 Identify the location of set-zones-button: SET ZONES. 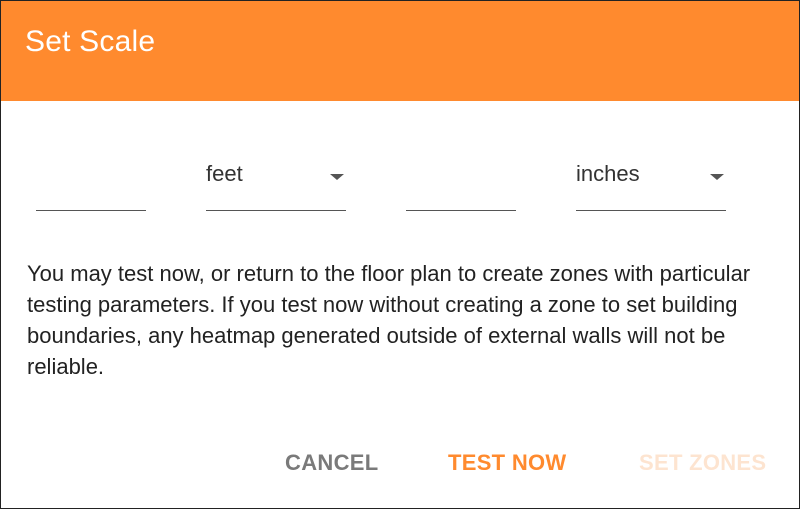
(703, 462).